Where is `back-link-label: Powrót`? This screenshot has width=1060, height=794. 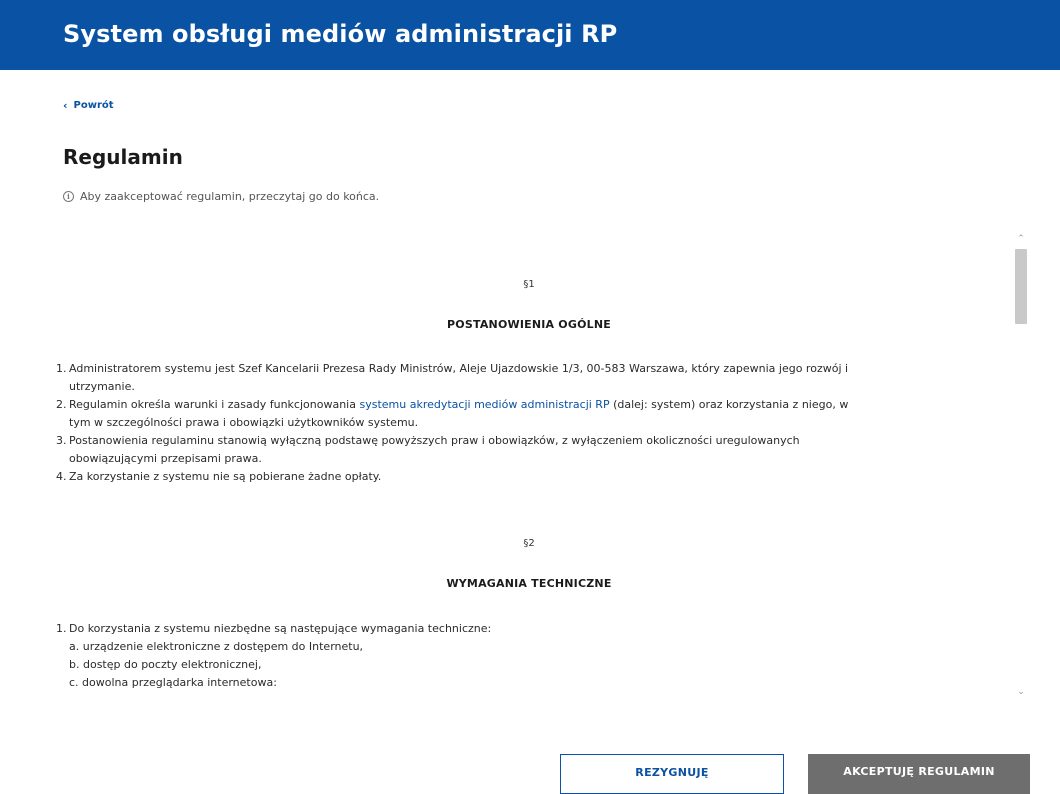
back-link-label: Powrót is located at coordinates (93, 105).